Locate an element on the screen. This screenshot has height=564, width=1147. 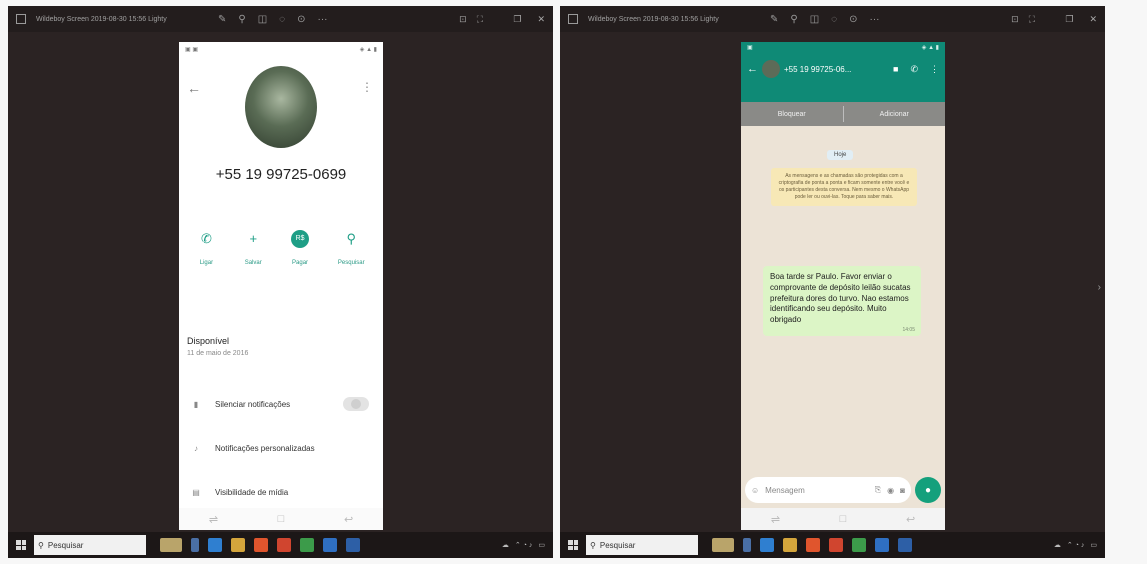
media-icon: ▤ is located at coordinates (196, 492).